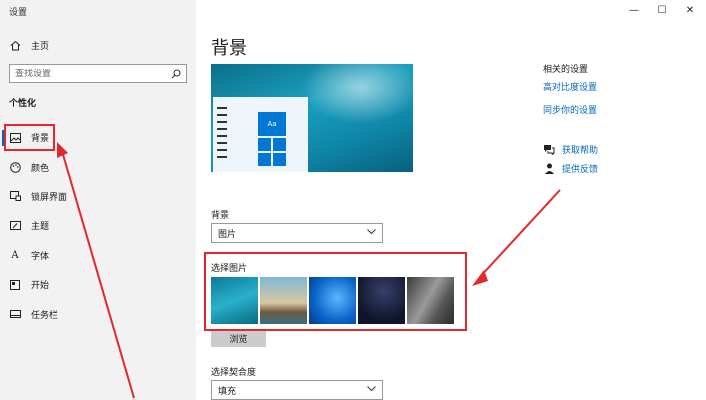 The width and height of the screenshot is (706, 400). What do you see at coordinates (580, 170) in the screenshot?
I see `feedback-label: 提供反馈` at bounding box center [580, 170].